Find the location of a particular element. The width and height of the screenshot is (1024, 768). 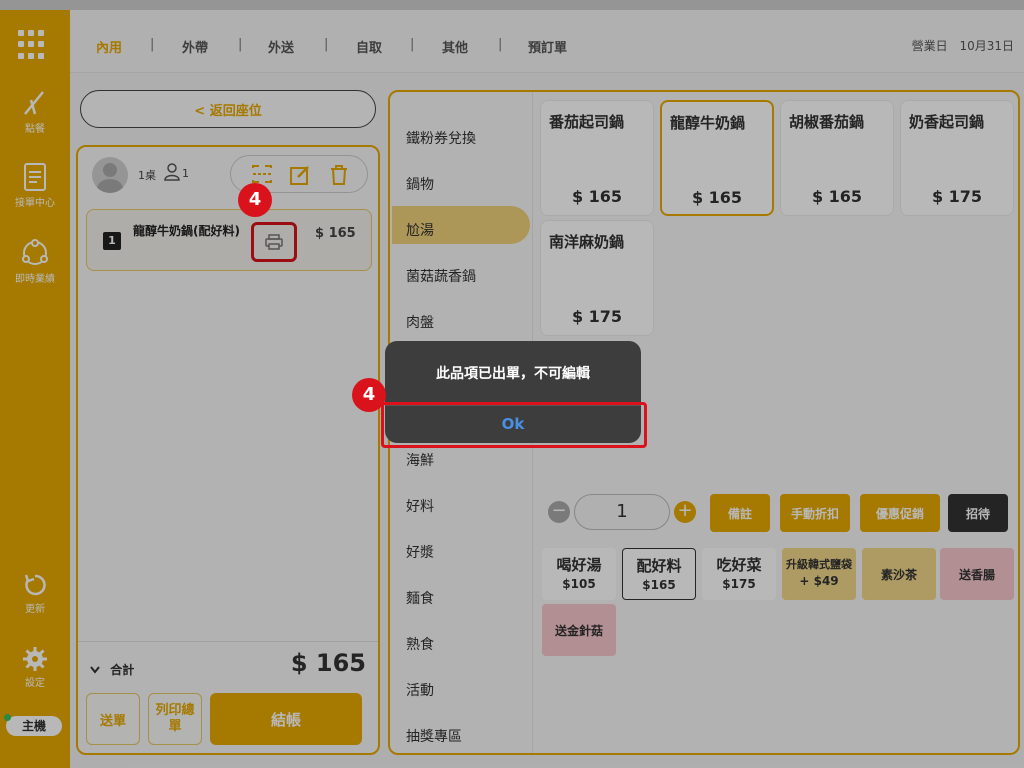

ok-highlight-frame is located at coordinates (514, 425).